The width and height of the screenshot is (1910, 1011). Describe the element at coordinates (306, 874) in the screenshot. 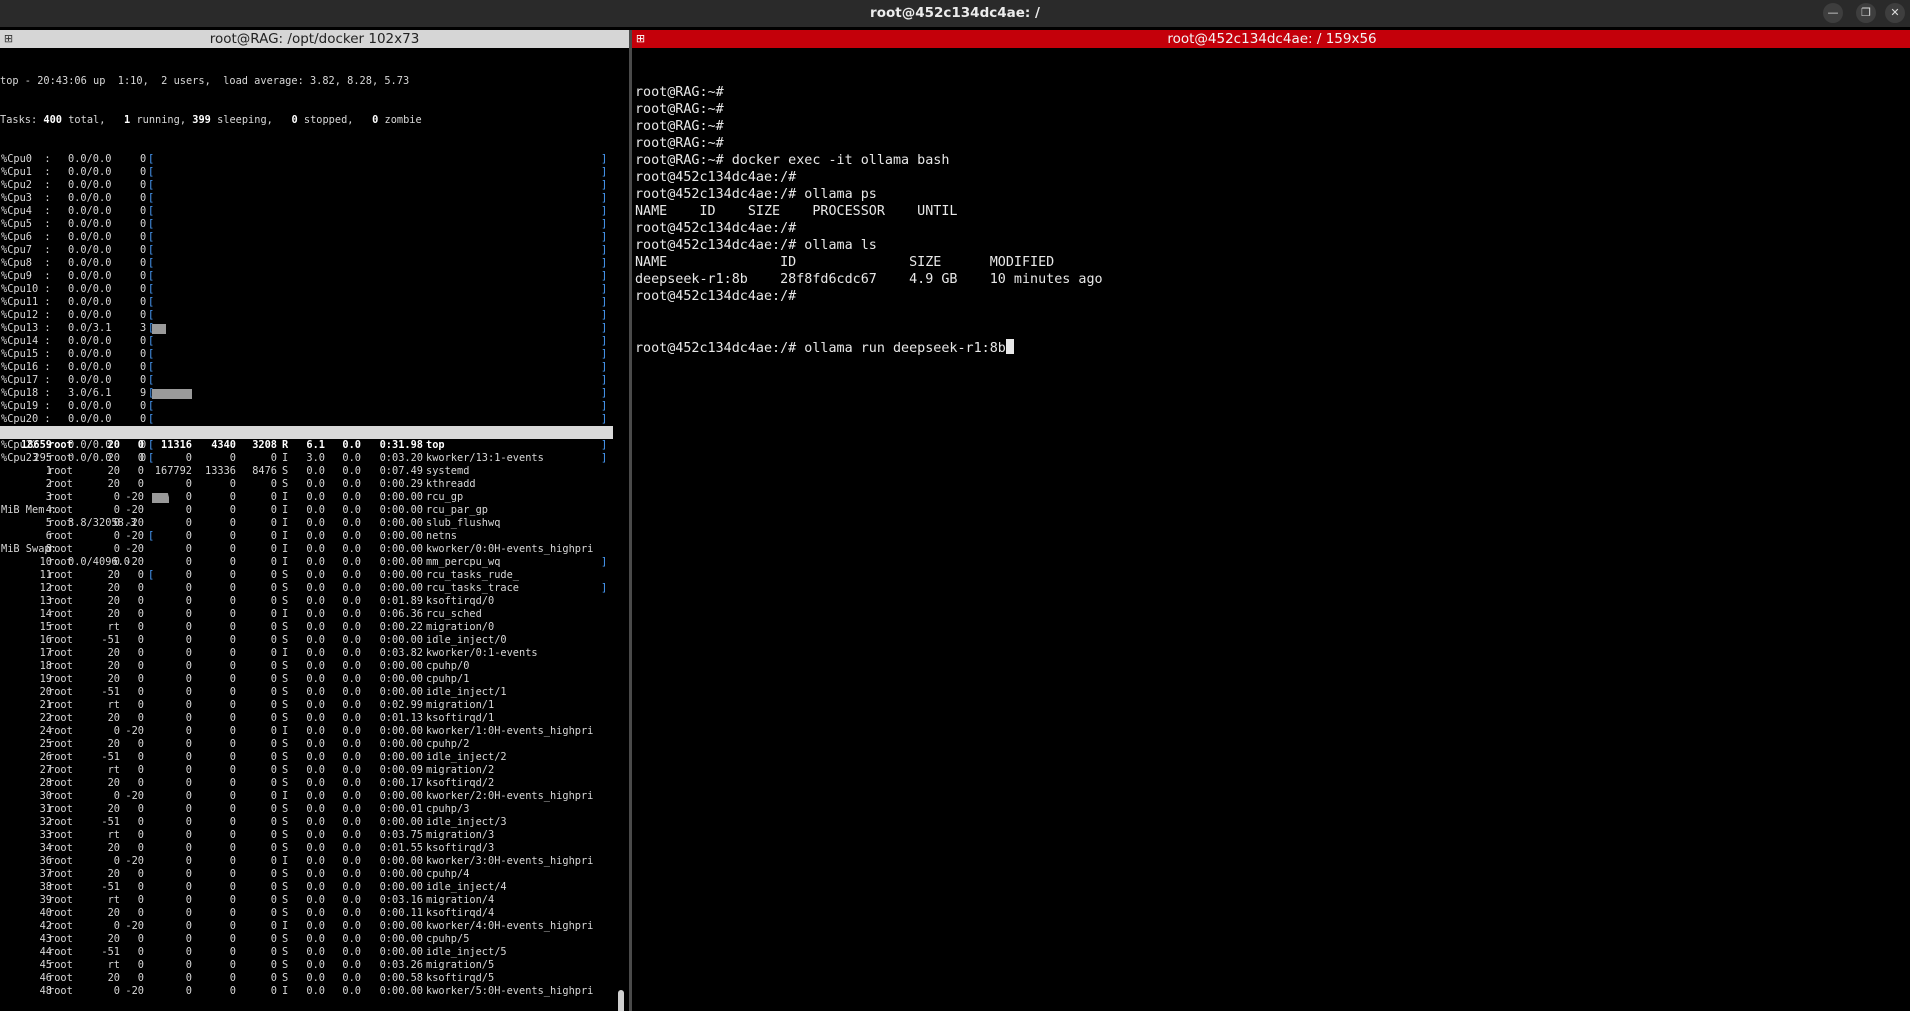

I see `process-row: 37 root 20 0 0 0 0 S 0.0 0.0 0:00.00 cpuhp/4` at that location.